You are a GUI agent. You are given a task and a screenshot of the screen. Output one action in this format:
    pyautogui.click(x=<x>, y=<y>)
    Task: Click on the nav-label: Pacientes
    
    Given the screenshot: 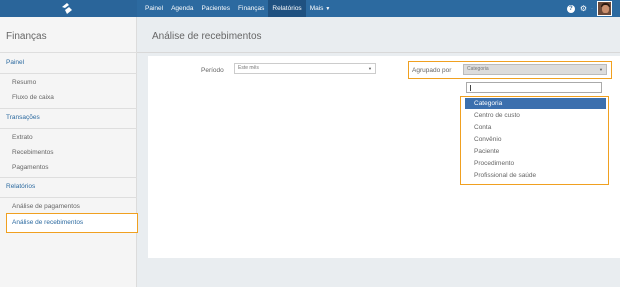 What is the action you would take?
    pyautogui.click(x=216, y=8)
    